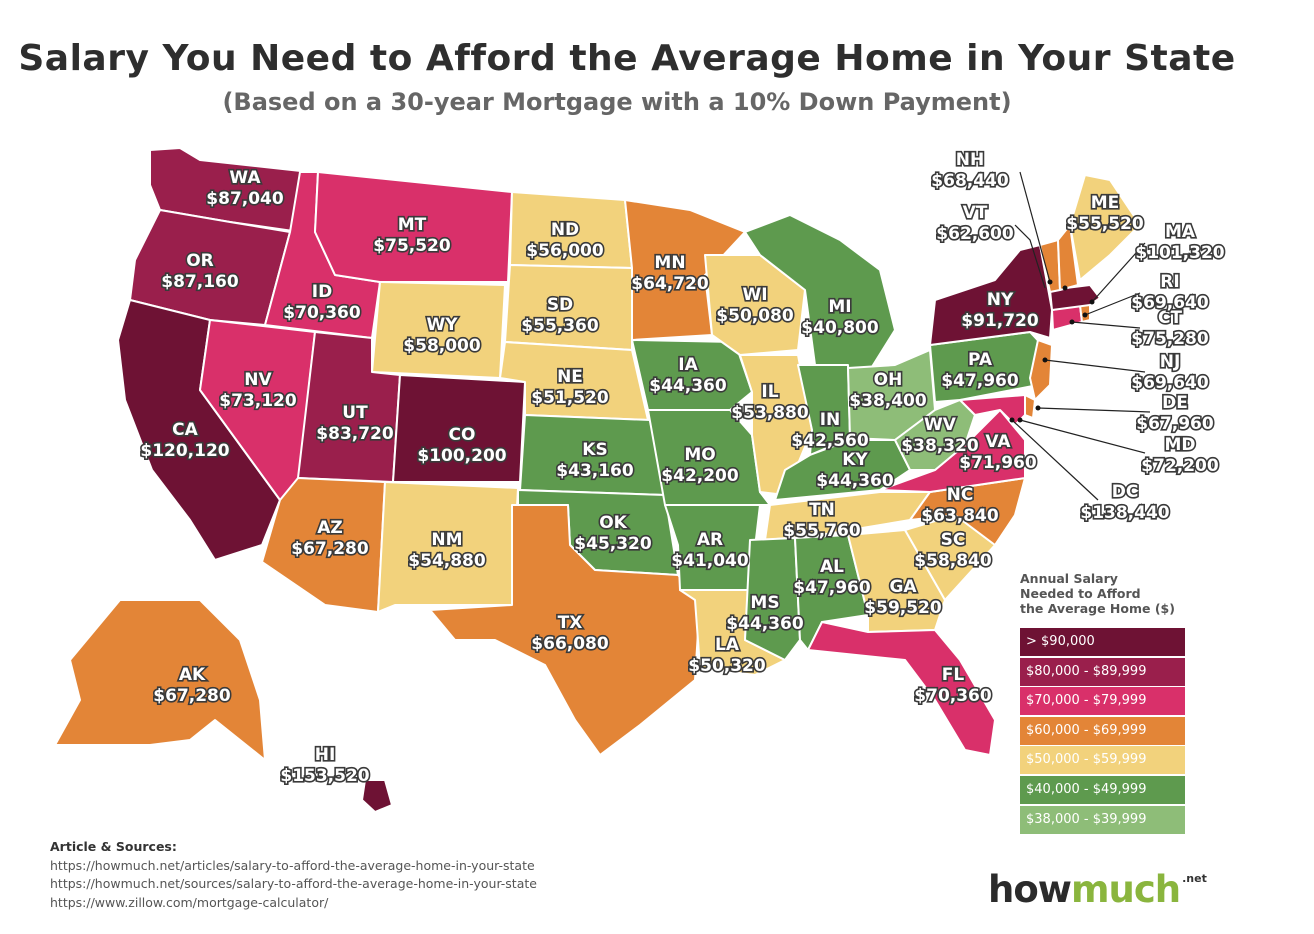  I want to click on state-value-WI: $50,080, so click(755, 316).